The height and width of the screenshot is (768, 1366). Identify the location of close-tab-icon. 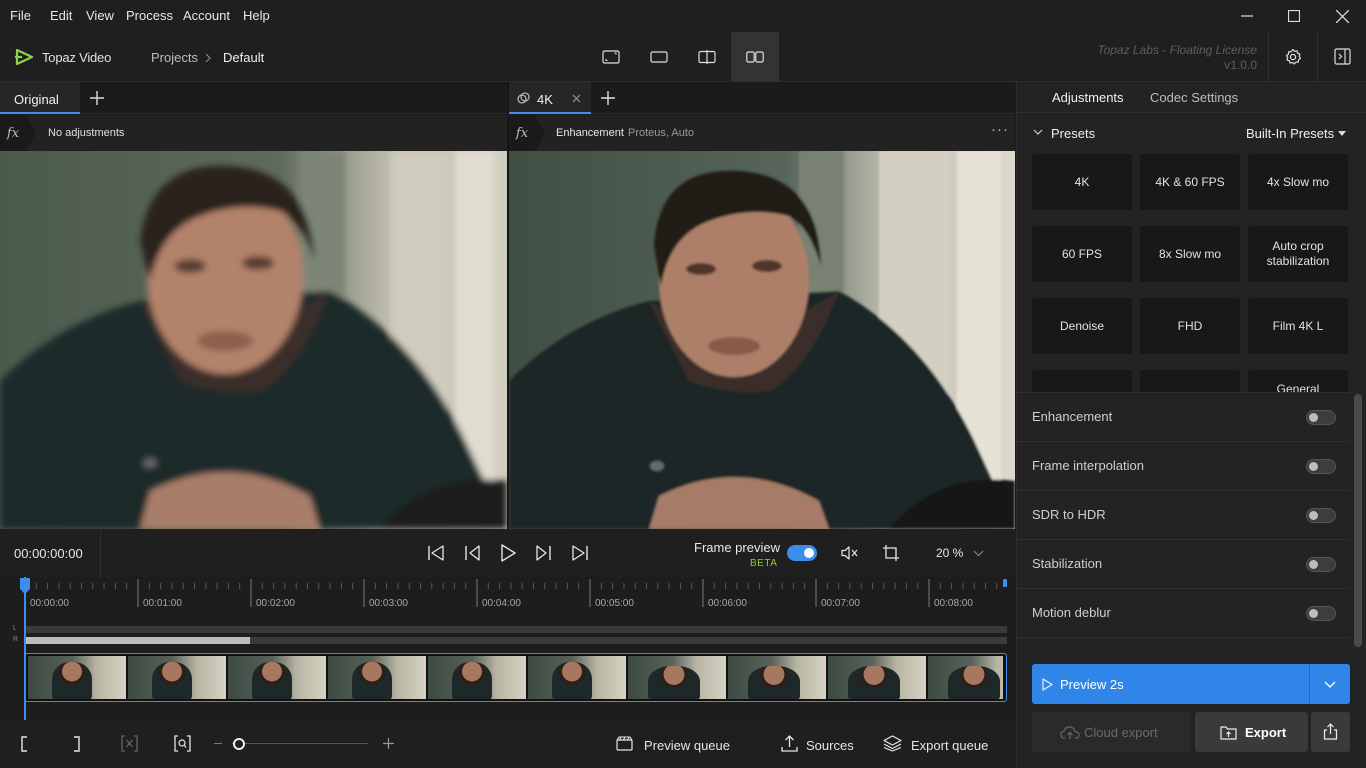
(576, 98).